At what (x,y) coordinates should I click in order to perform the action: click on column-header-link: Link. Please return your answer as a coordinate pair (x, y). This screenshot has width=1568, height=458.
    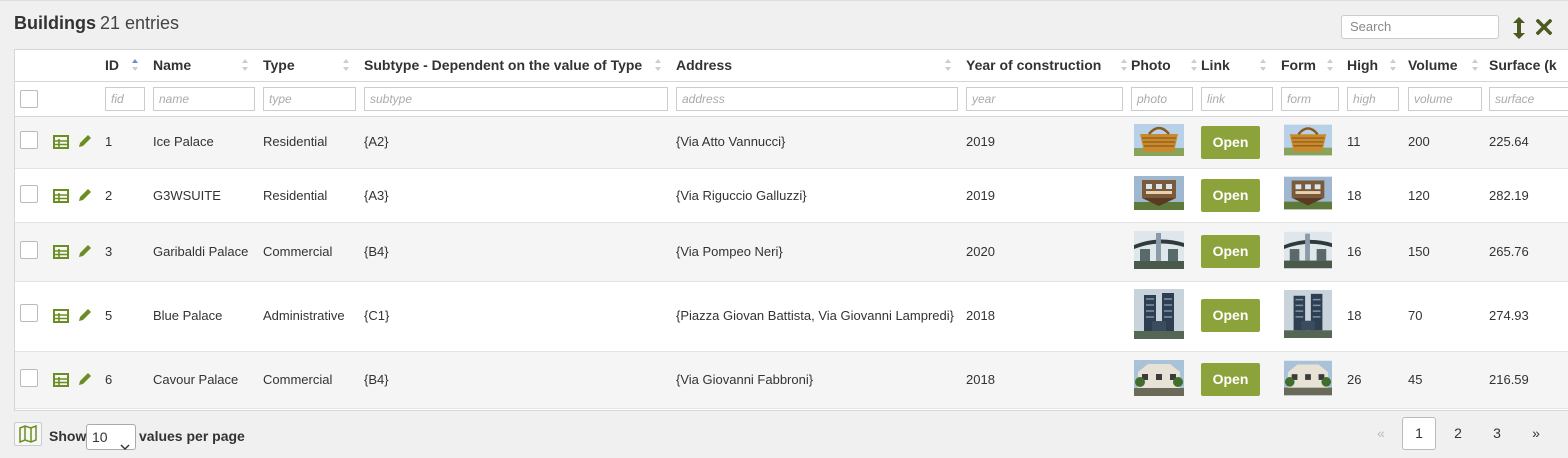
    Looking at the image, I should click on (1215, 65).